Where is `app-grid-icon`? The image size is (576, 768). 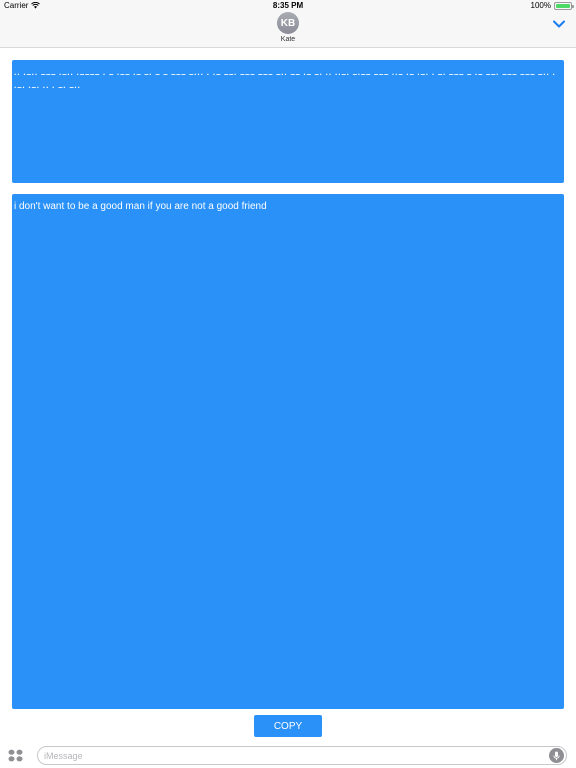
app-grid-icon is located at coordinates (15, 755).